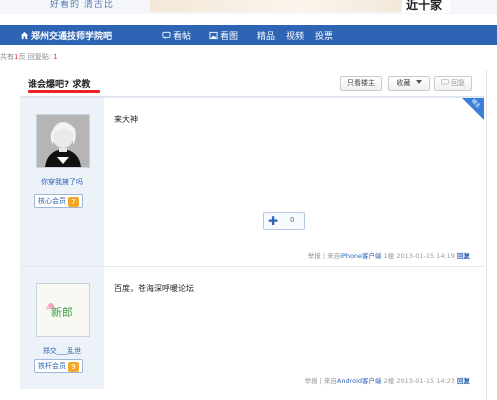 This screenshot has height=400, width=497. I want to click on tab-kantie-label: 看帖, so click(182, 37).